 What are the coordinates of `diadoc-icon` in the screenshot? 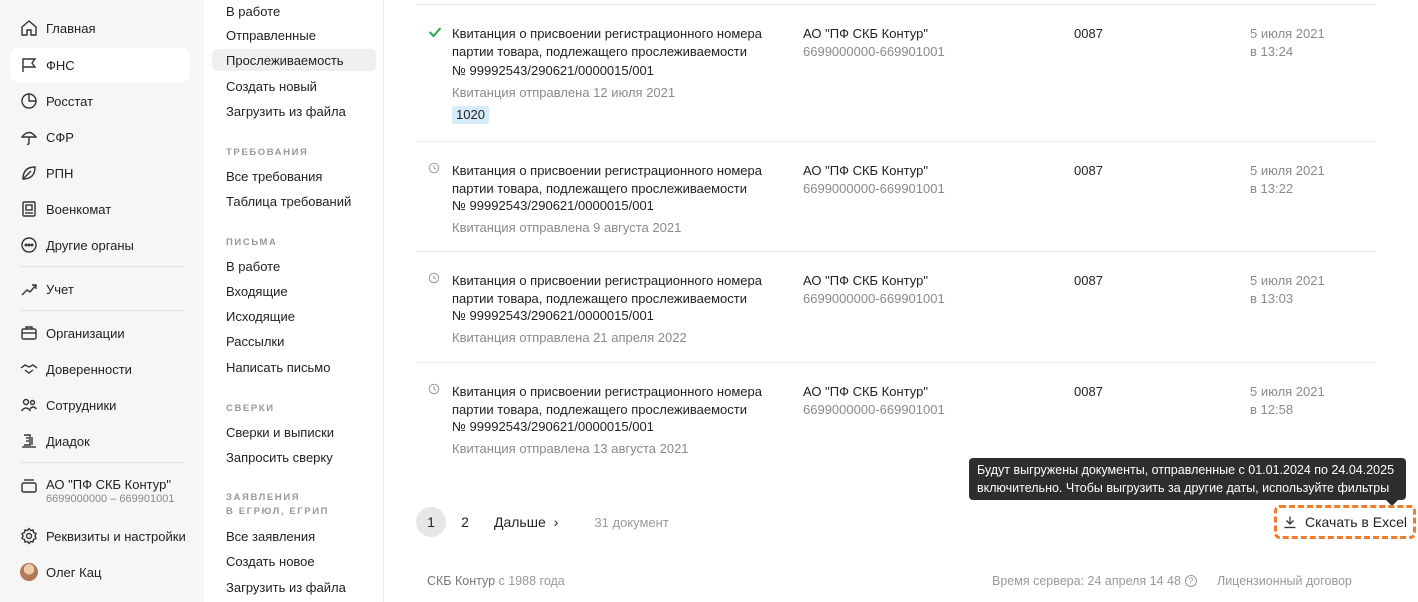 It's located at (29, 441).